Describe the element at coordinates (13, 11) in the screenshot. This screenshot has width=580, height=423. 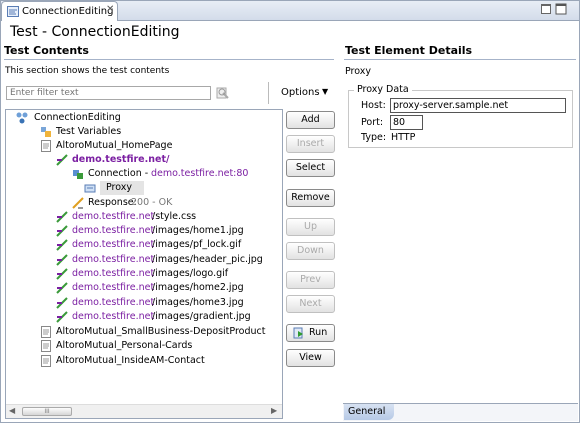
I see `test-file-icon` at that location.